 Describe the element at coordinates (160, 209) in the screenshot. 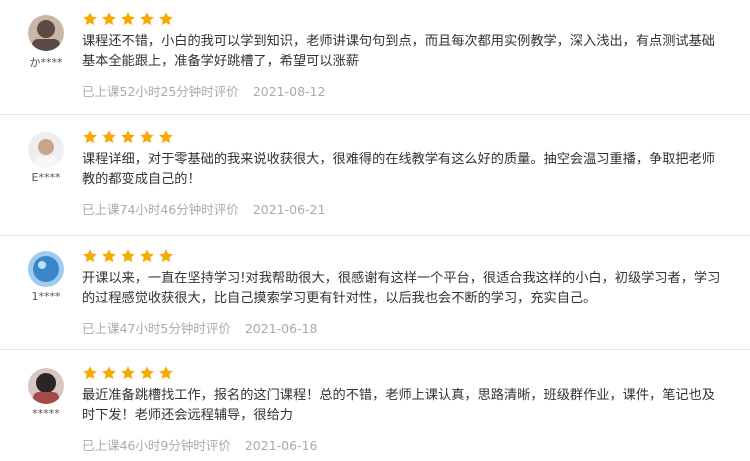

I see `study-time: 已上课74小时46分钟时评价` at that location.